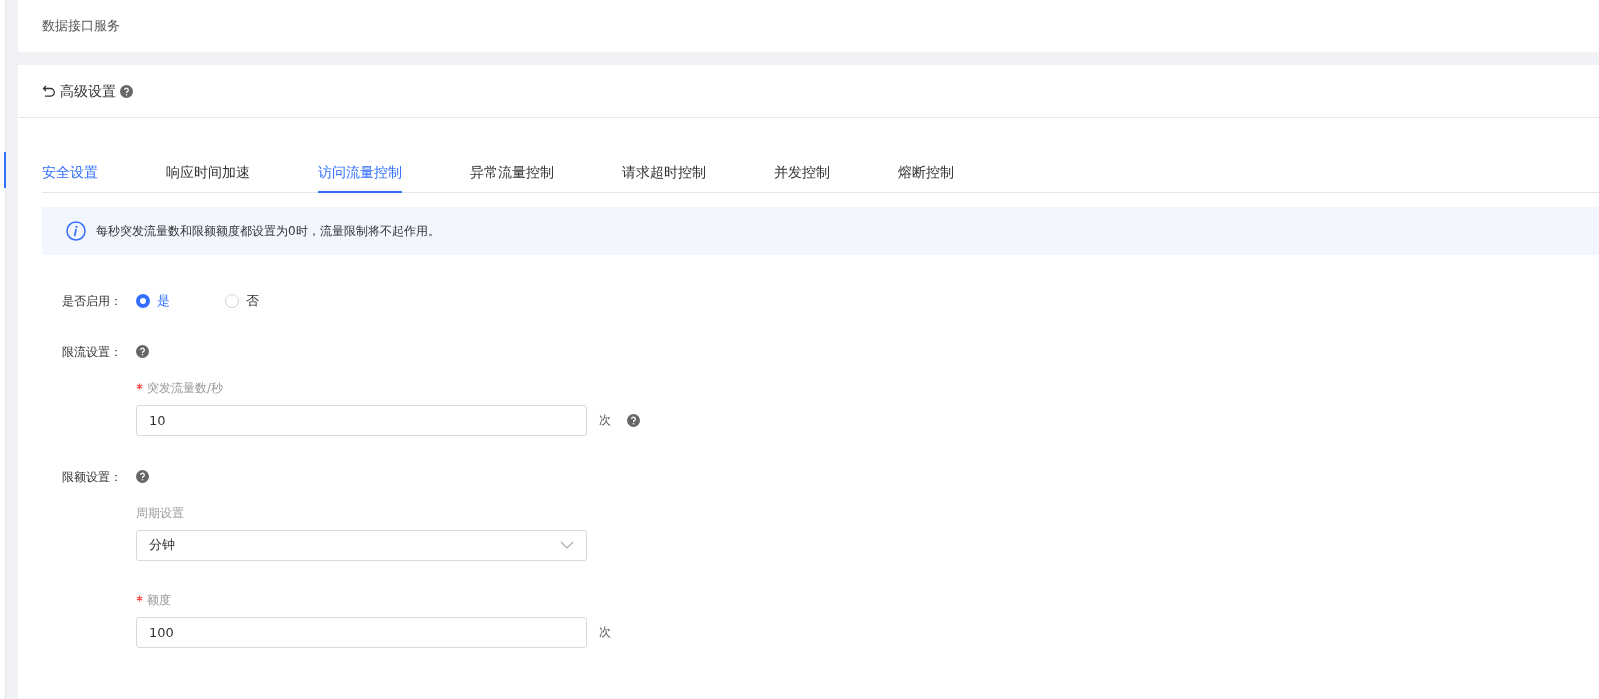  Describe the element at coordinates (92, 477) in the screenshot. I see `section-label: 限额设置：` at that location.